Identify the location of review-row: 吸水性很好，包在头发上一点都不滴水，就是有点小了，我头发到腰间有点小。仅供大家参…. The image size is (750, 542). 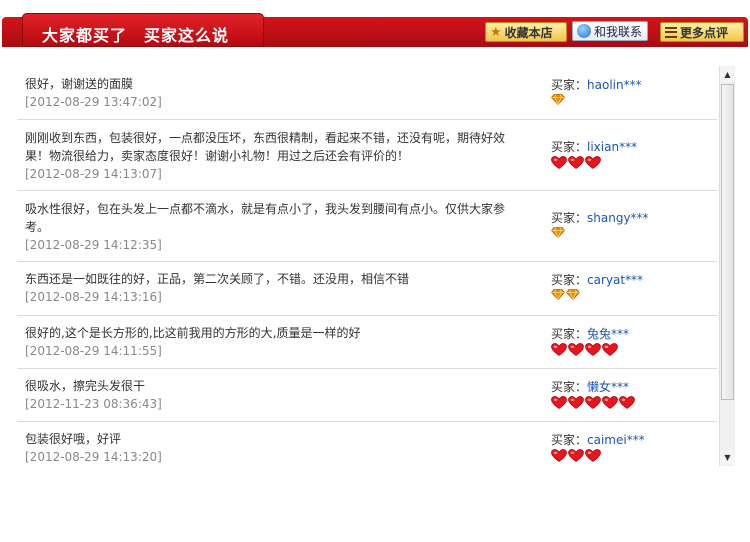
(367, 226).